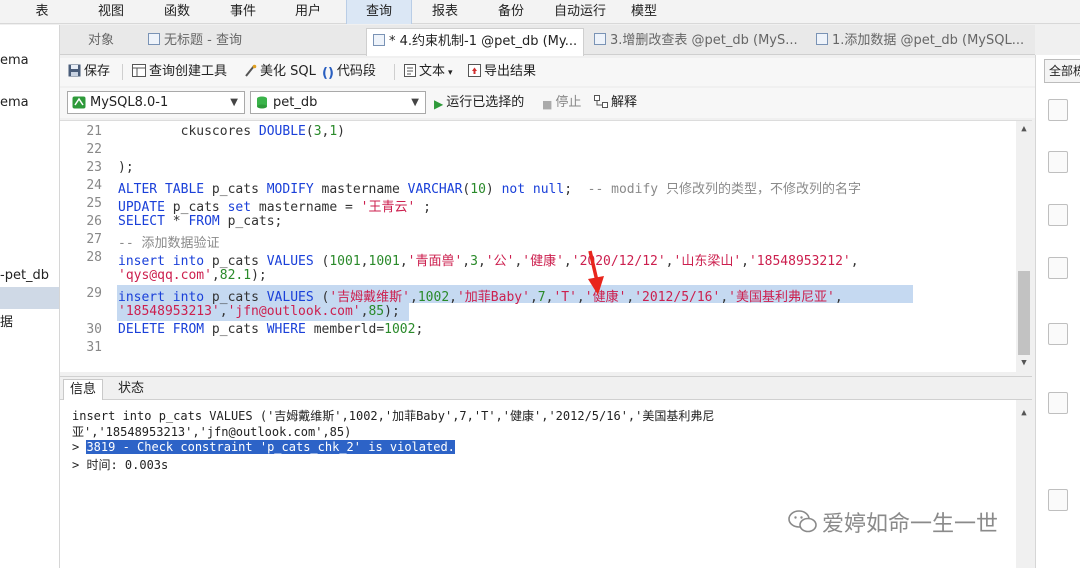 The image size is (1080, 568). Describe the element at coordinates (203, 40) in the screenshot. I see `tab-label: 无标题 - 查询` at that location.